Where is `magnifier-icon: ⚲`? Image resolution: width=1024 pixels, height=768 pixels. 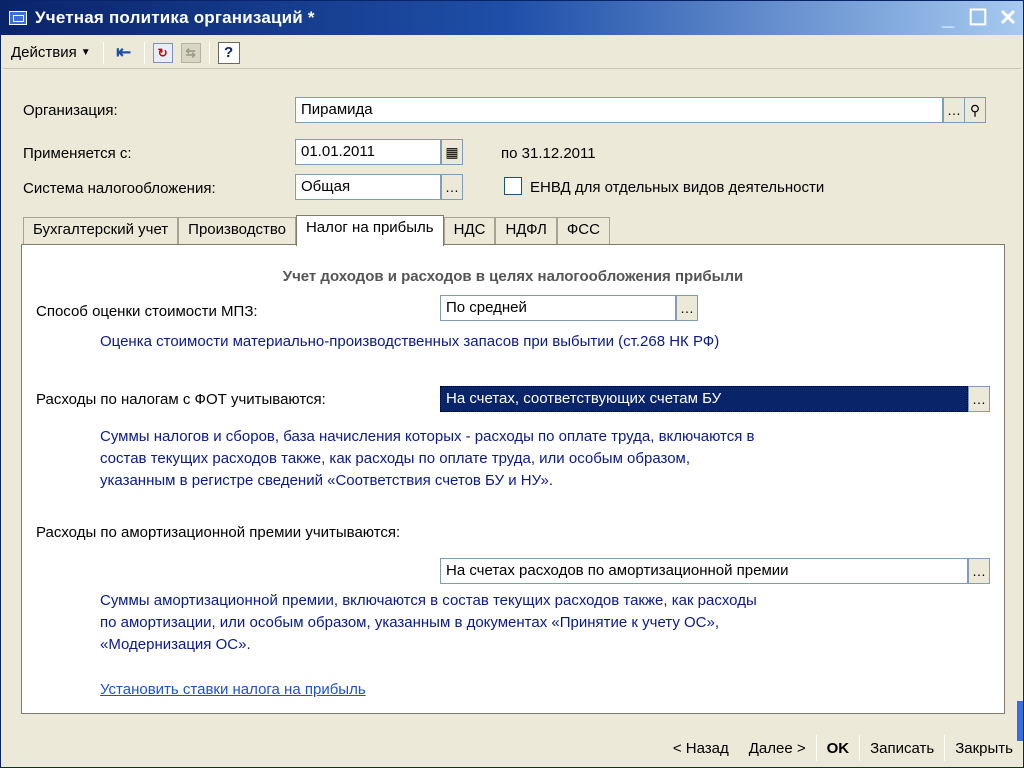
magnifier-icon: ⚲ is located at coordinates (975, 109).